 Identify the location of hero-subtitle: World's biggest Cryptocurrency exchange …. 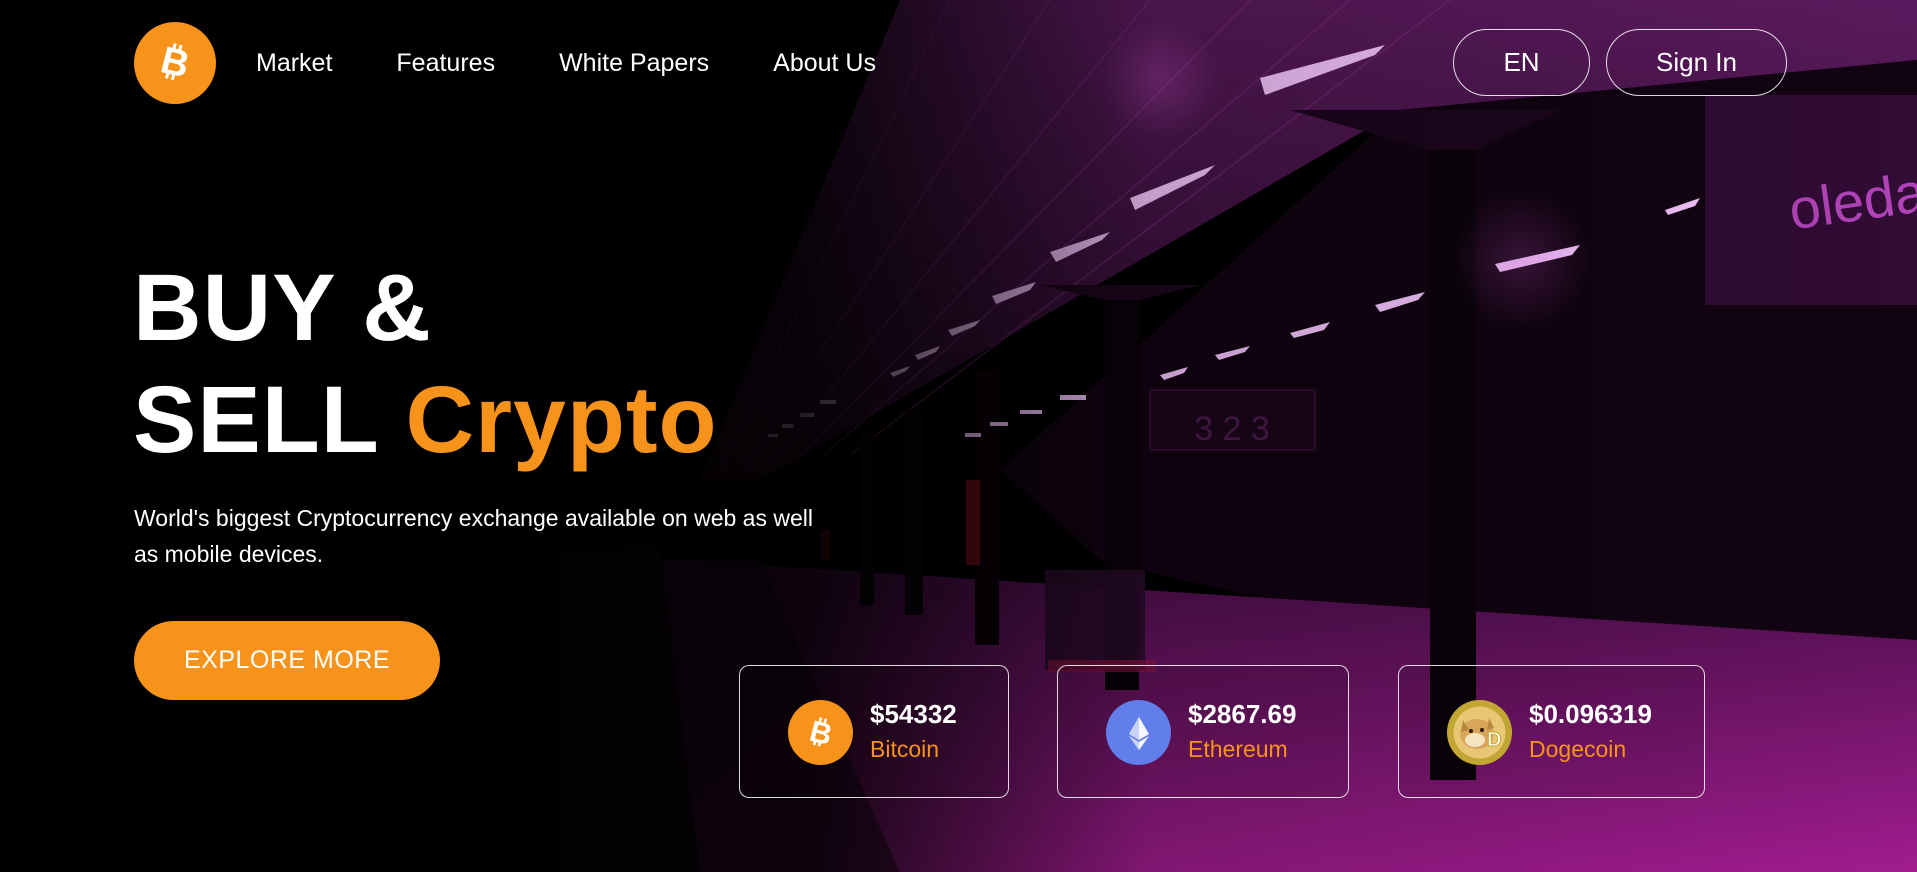
(473, 536).